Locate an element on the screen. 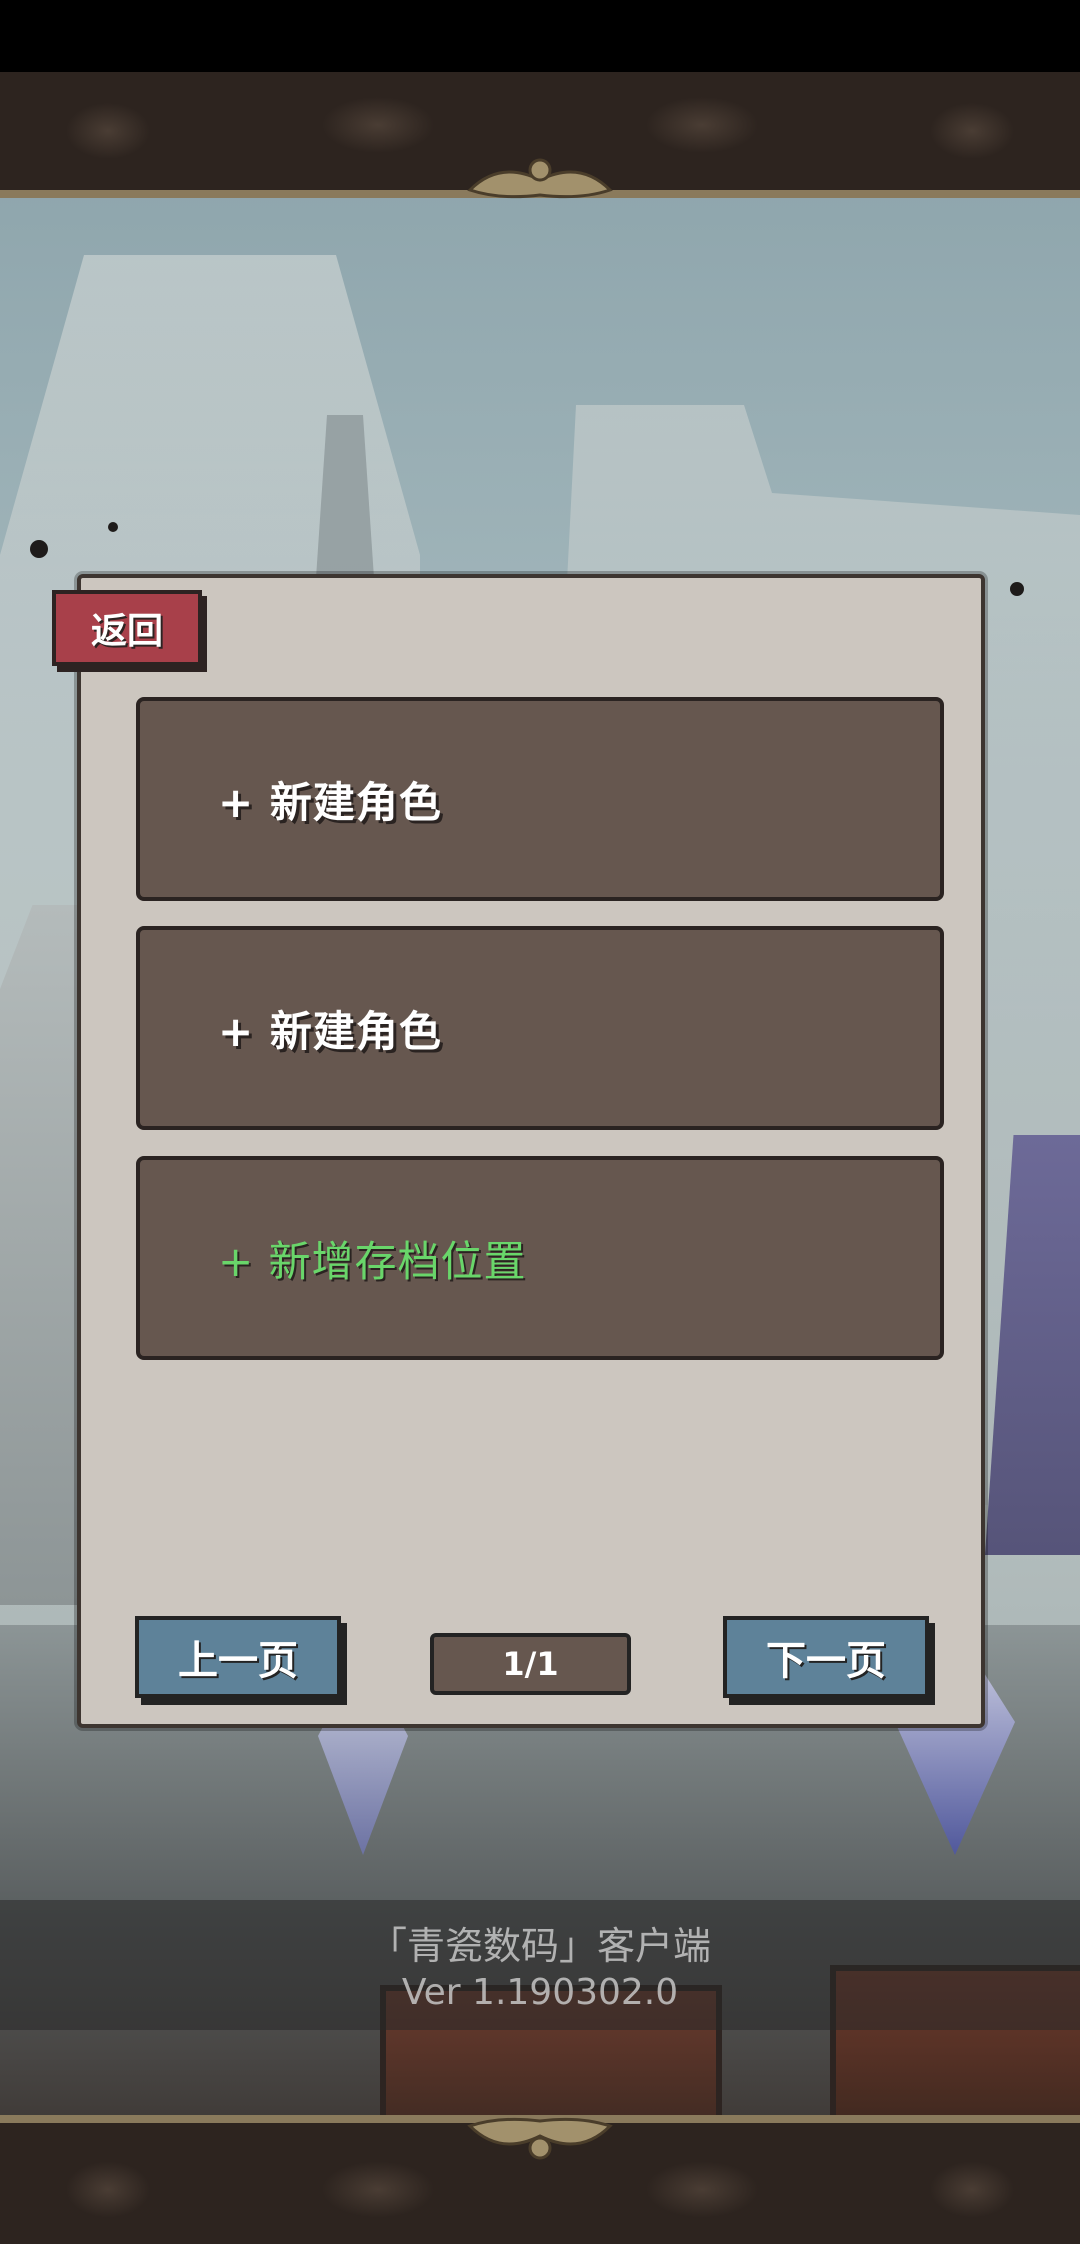 This screenshot has height=2244, width=1080. next-page-button: 下一页 is located at coordinates (826, 1657).